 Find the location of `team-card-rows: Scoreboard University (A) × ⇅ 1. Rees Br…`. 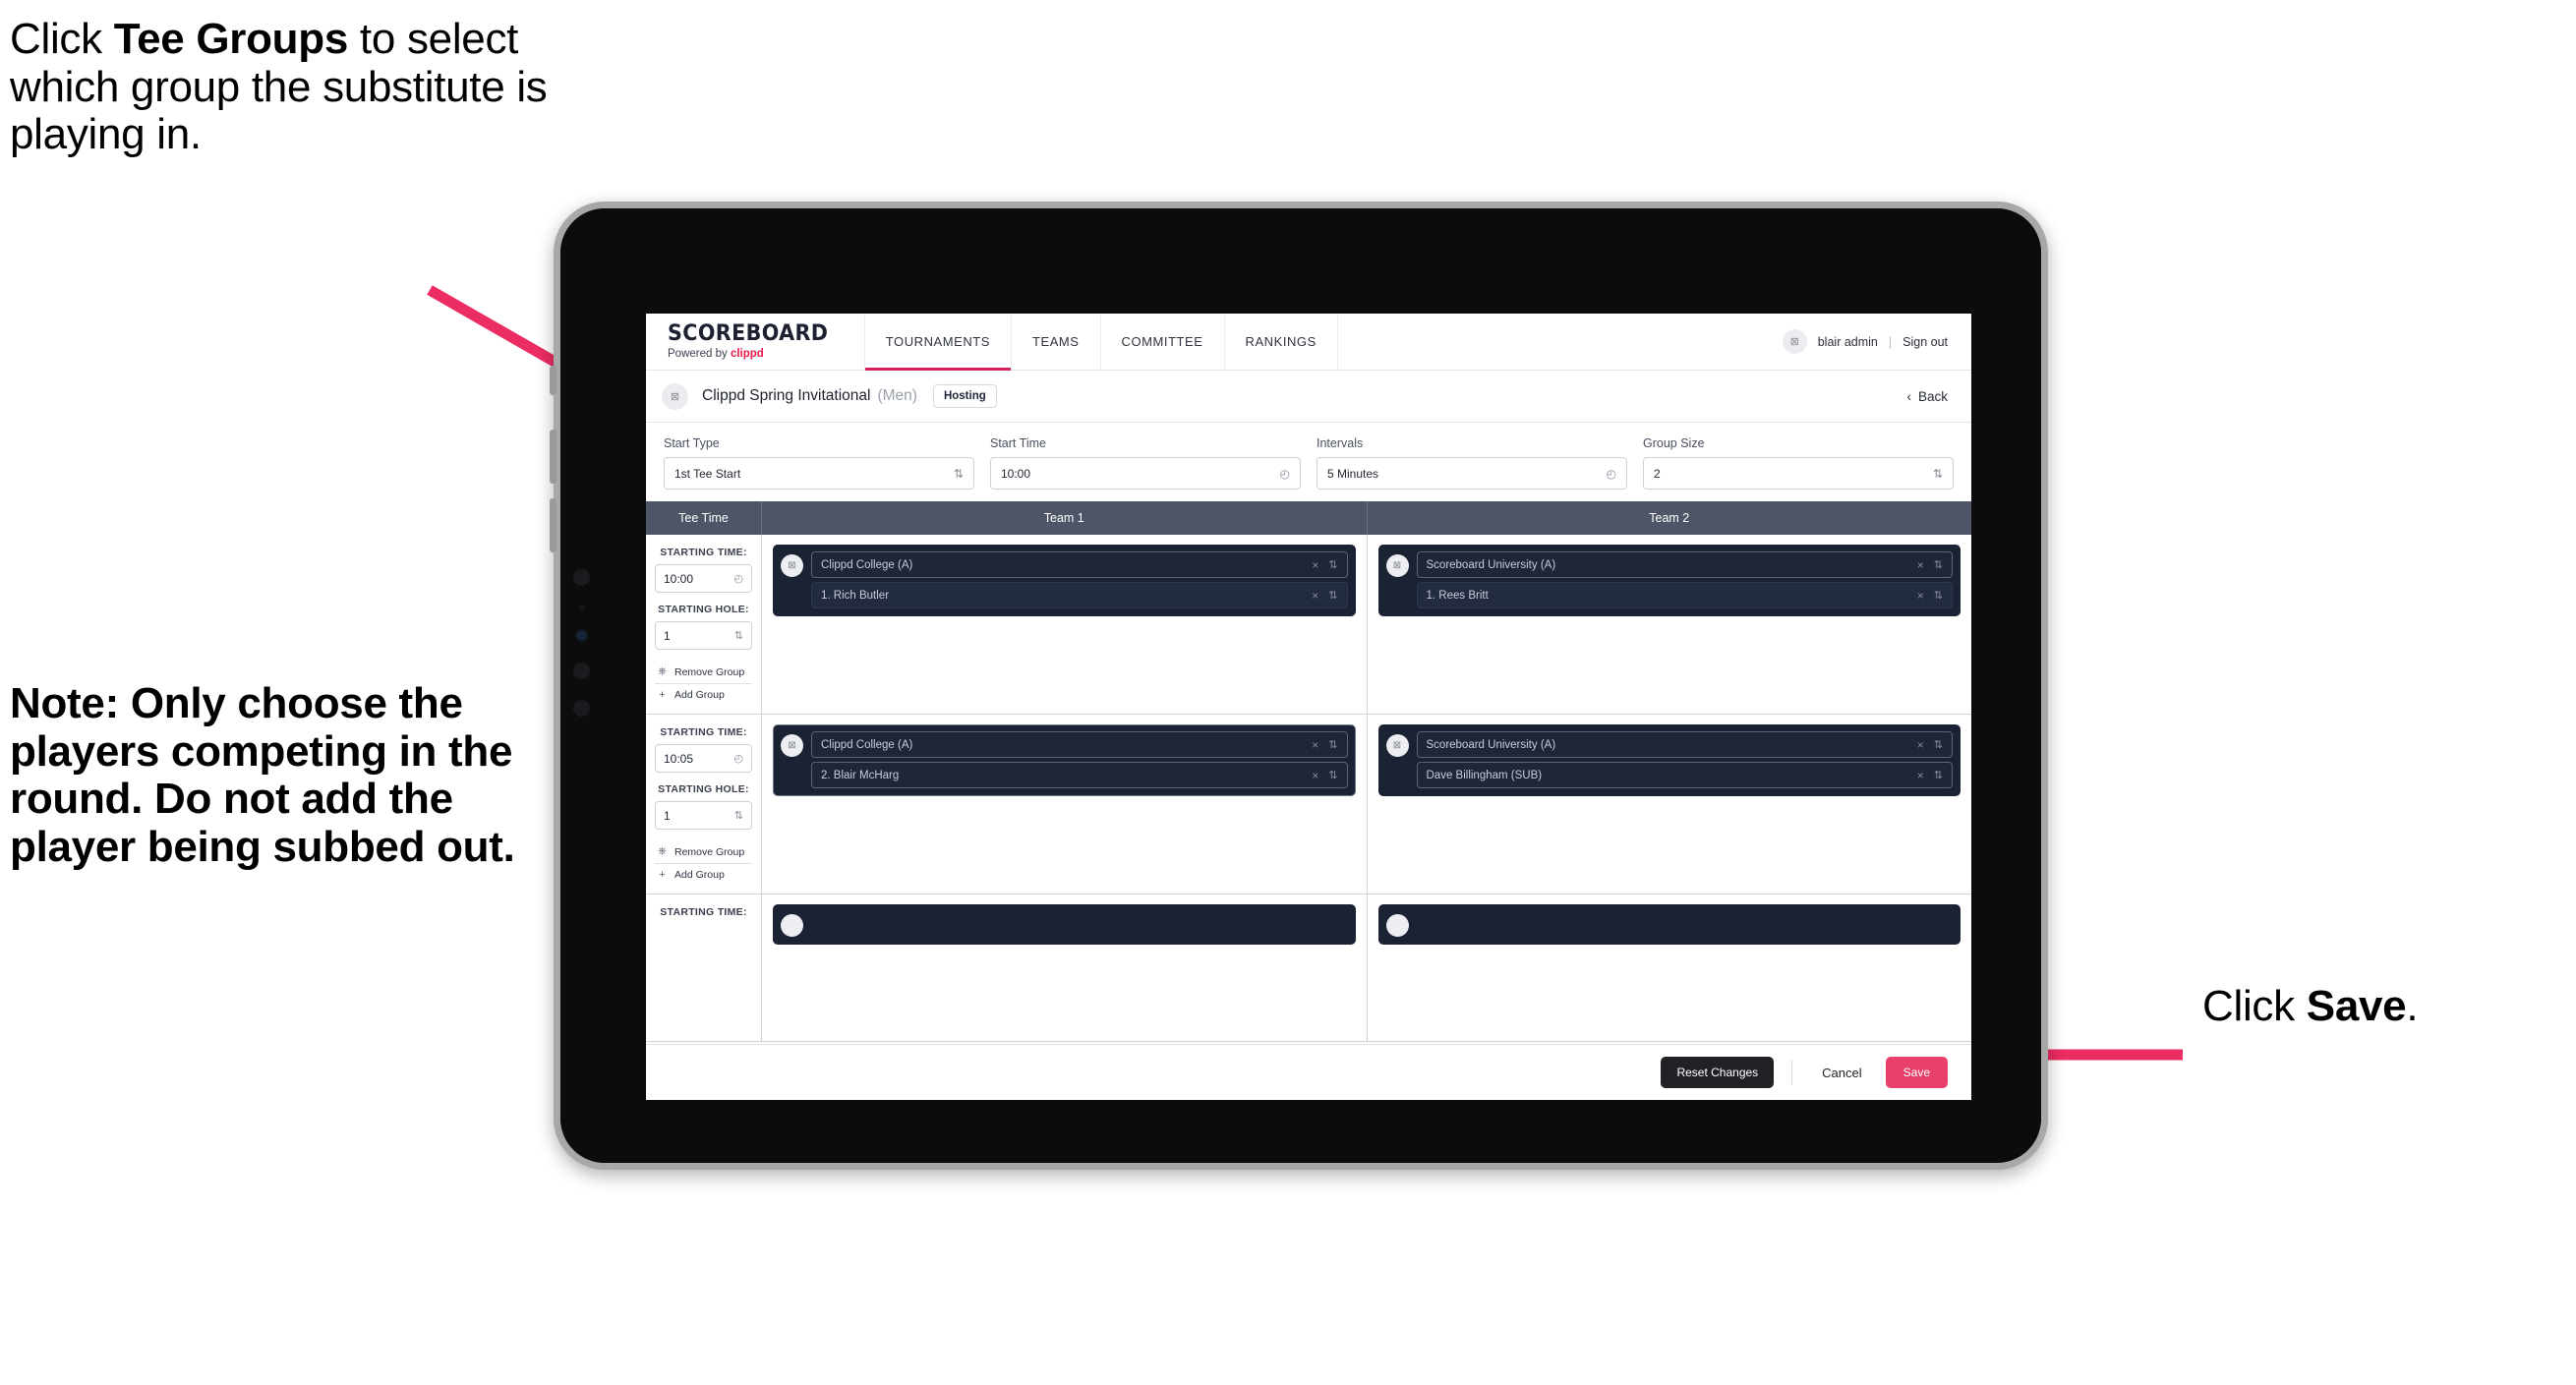

team-card-rows: Scoreboard University (A) × ⇅ 1. Rees Br… is located at coordinates (1684, 579).